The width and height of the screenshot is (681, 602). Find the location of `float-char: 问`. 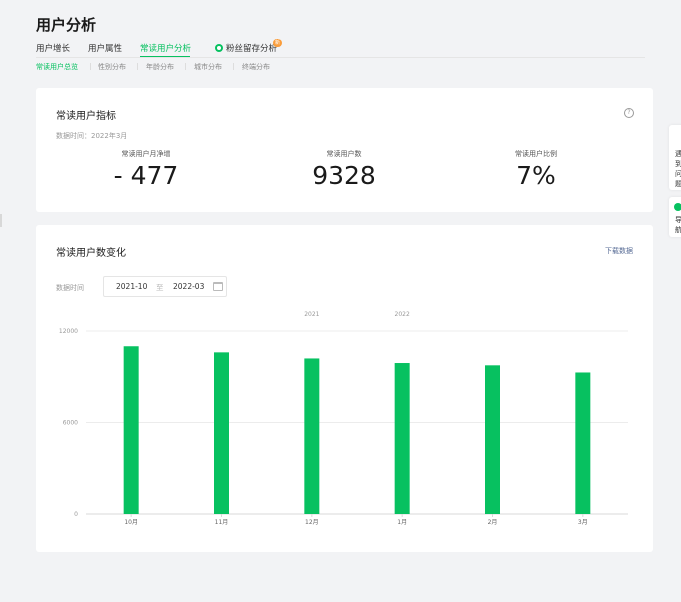

float-char: 问 is located at coordinates (678, 174).